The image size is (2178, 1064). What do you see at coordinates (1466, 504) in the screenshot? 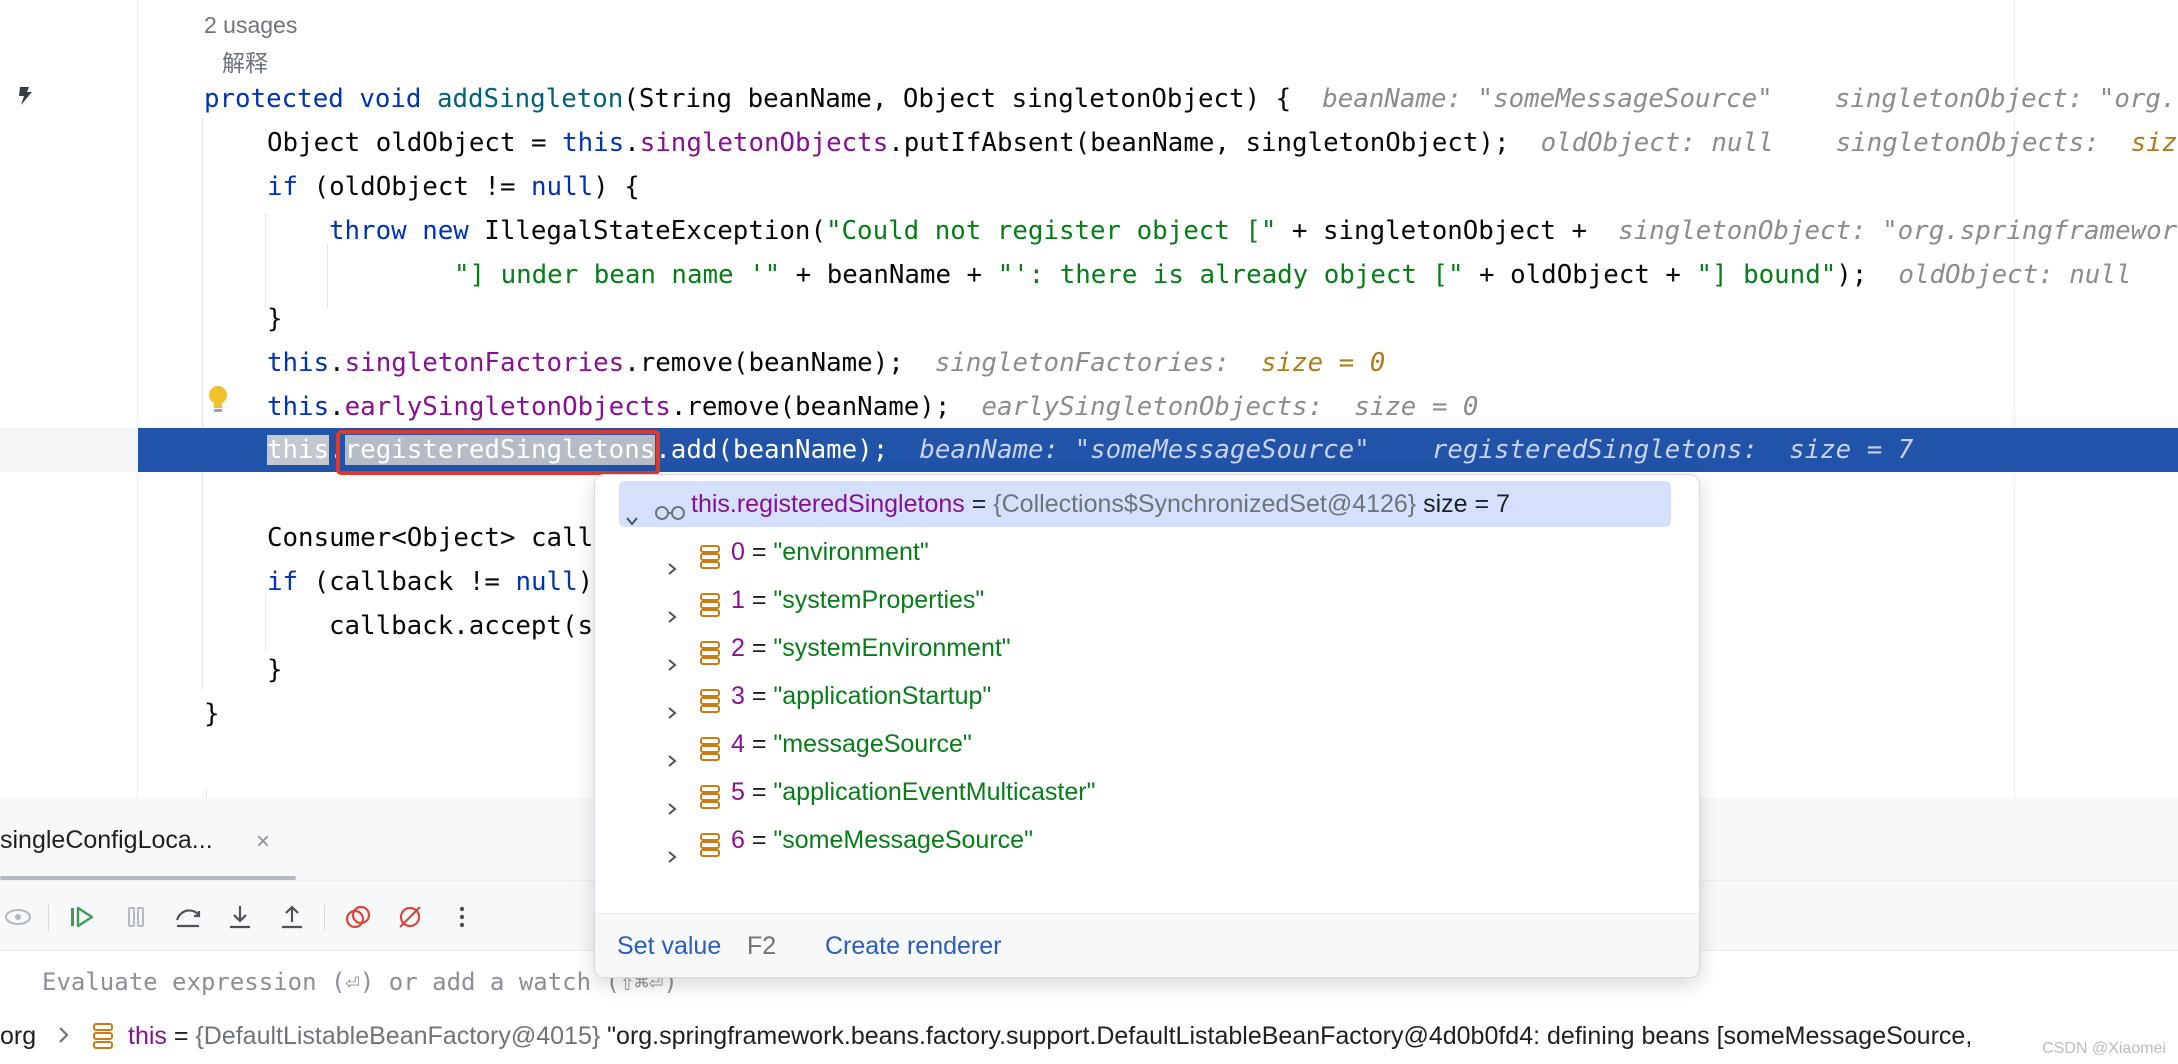
I see `root-size: size = 7` at bounding box center [1466, 504].